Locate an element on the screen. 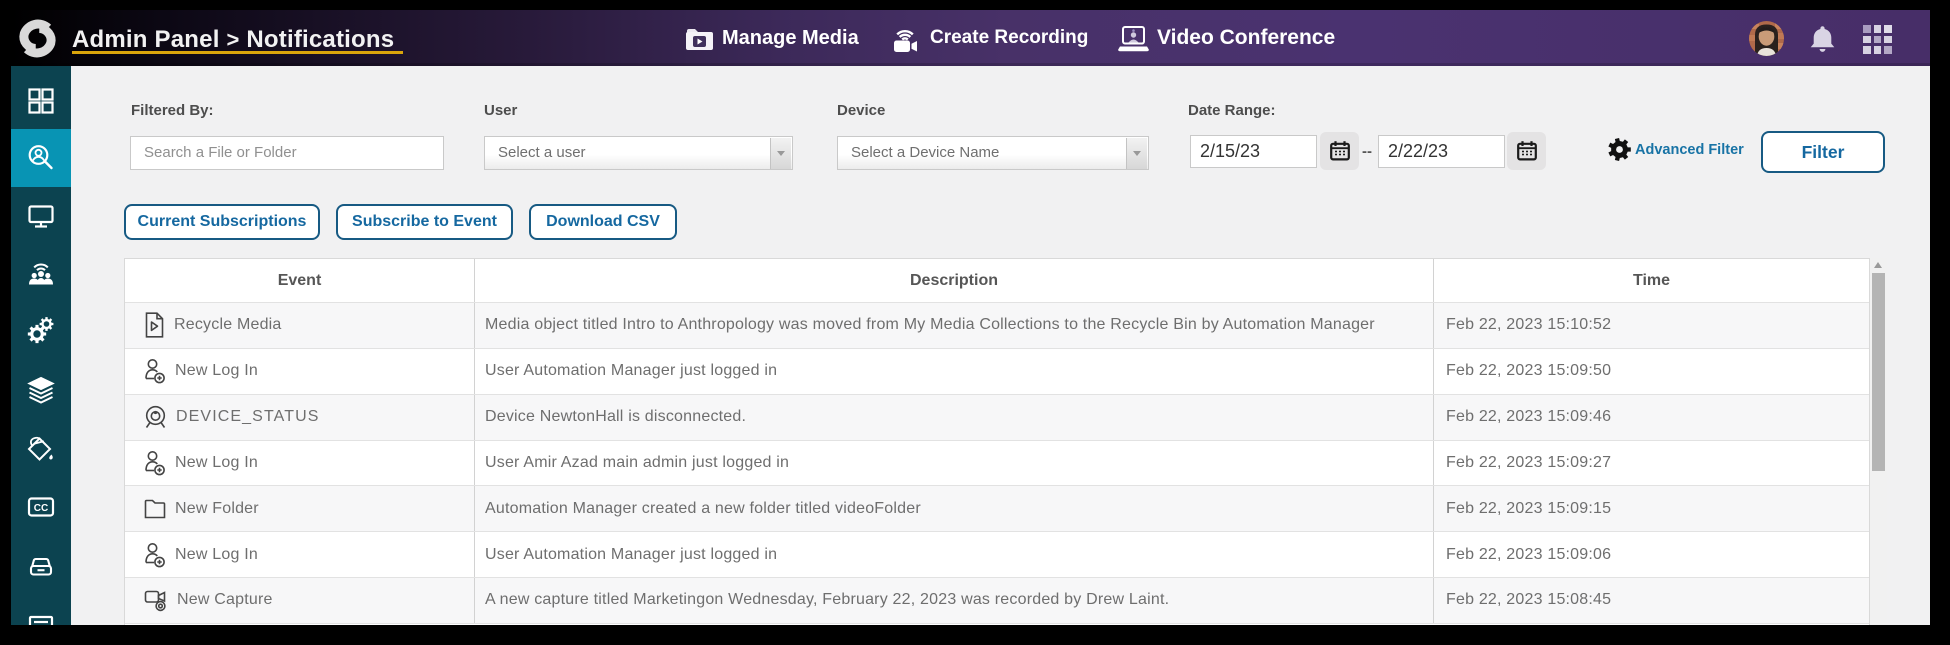 This screenshot has width=1950, height=645. svg-text: CC is located at coordinates (41, 508).